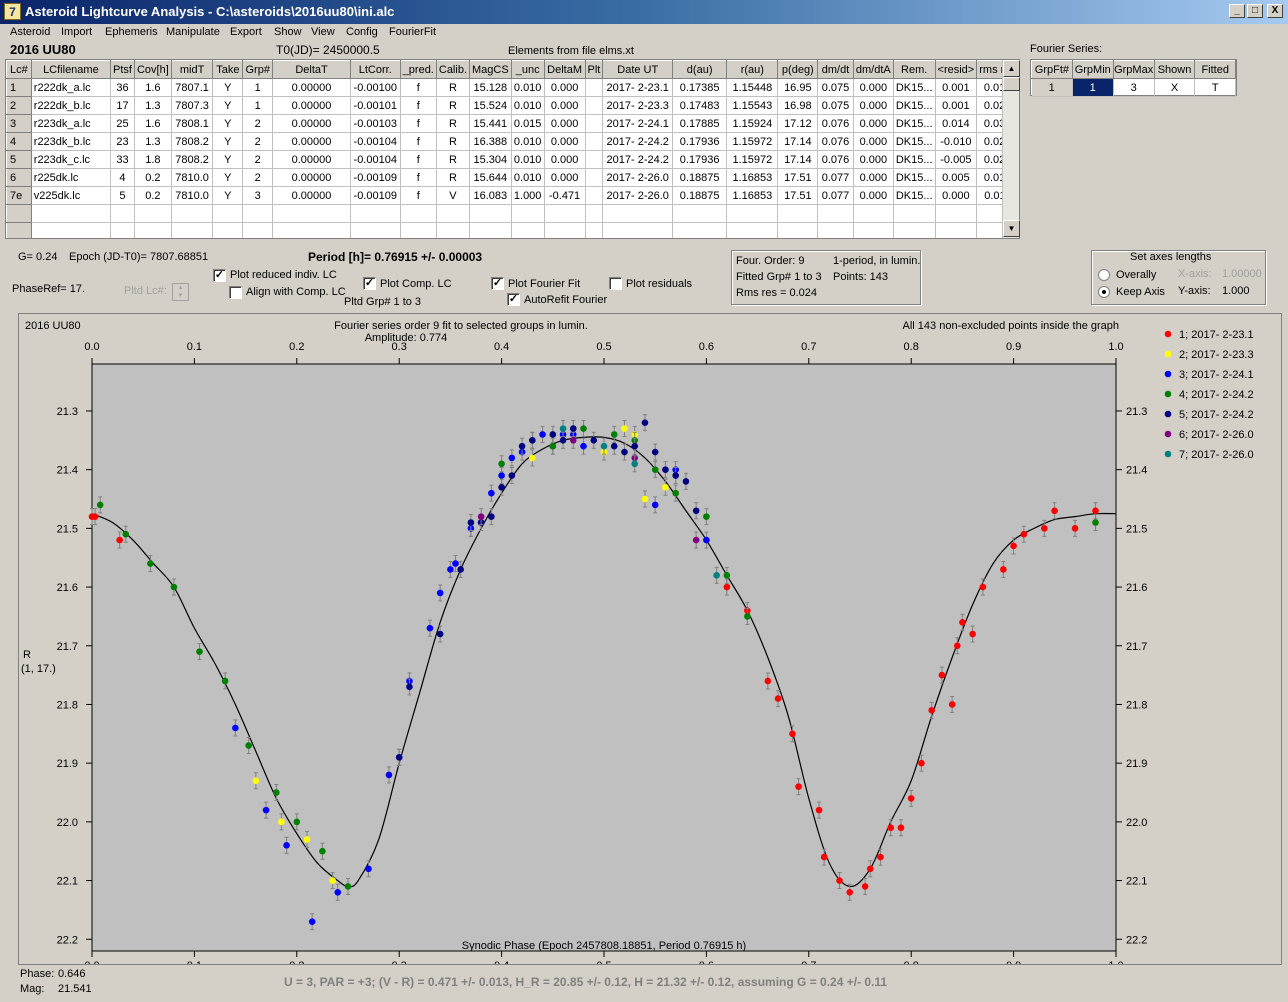 This screenshot has height=1002, width=1288. What do you see at coordinates (30, 32) in the screenshot?
I see `menu-asteroid: Asteroid` at bounding box center [30, 32].